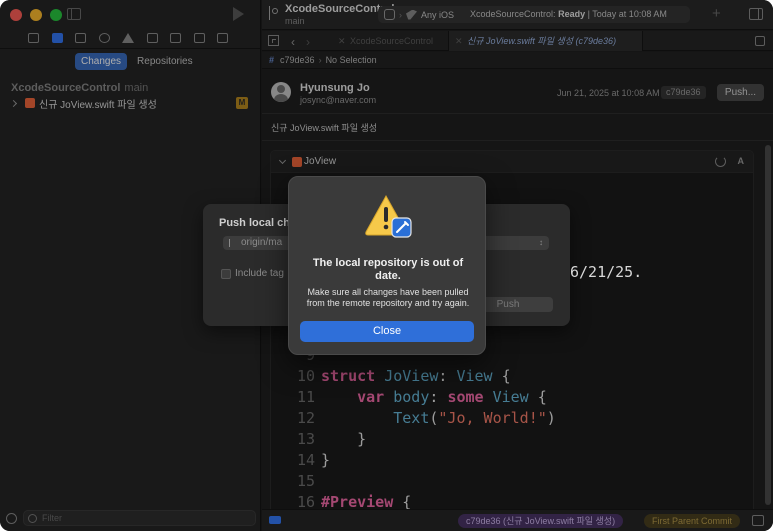  Describe the element at coordinates (259, 273) in the screenshot. I see `include-tags-label: Include tag` at that location.